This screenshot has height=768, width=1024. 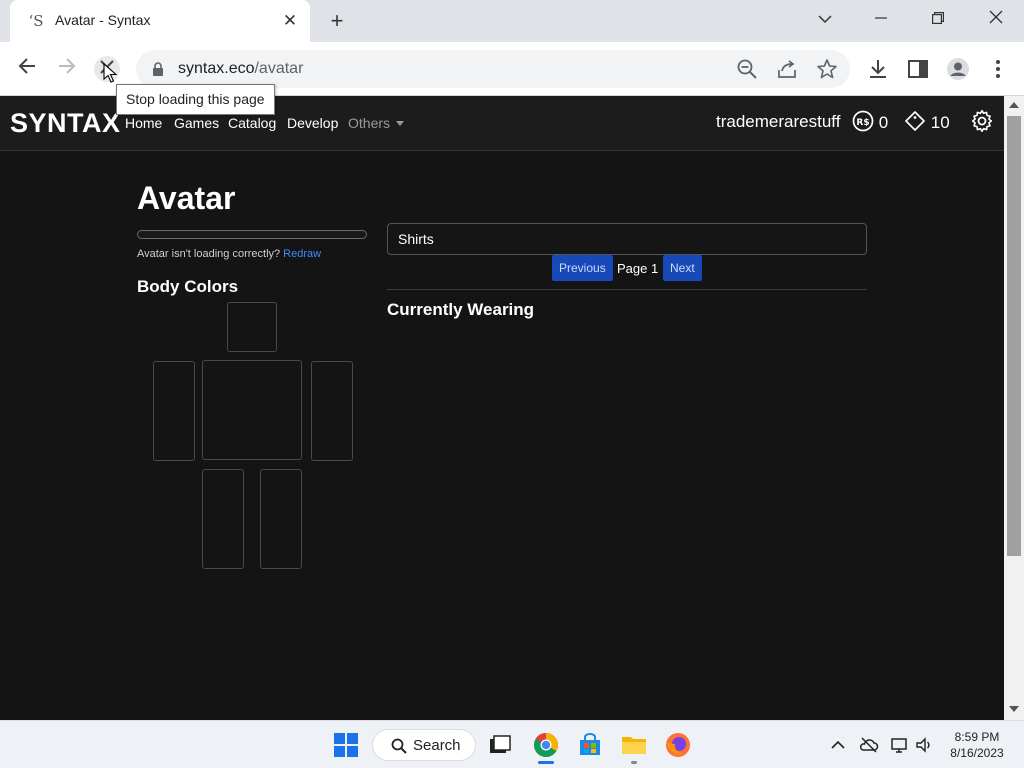 What do you see at coordinates (302, 254) in the screenshot?
I see `redraw-link: Redraw` at bounding box center [302, 254].